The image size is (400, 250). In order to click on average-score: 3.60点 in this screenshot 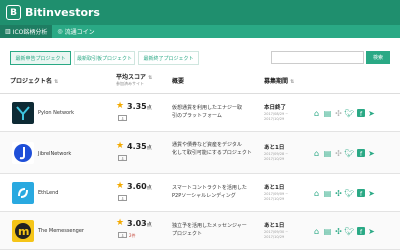, I will do `click(139, 186)`.